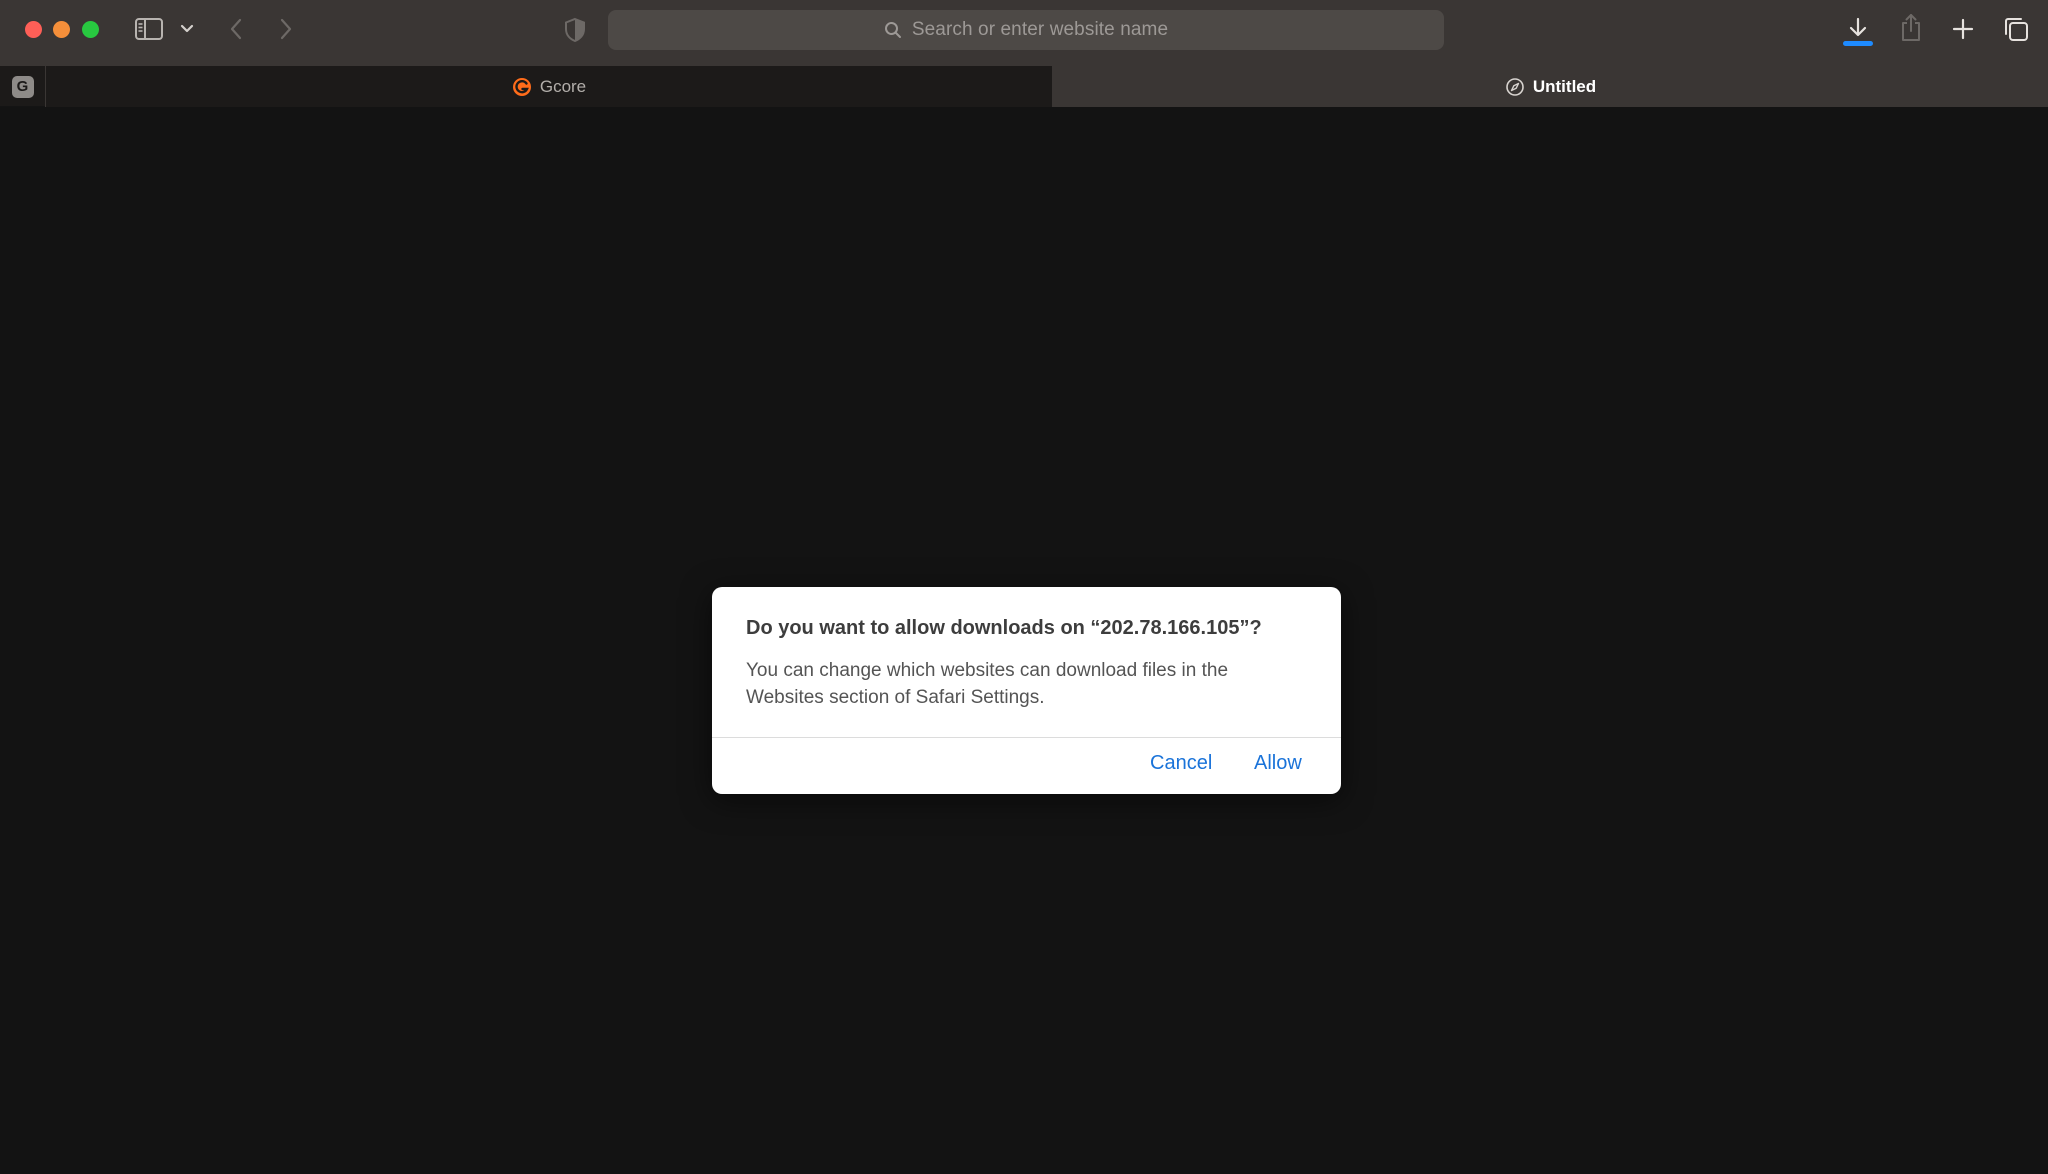 The height and width of the screenshot is (1174, 2048). I want to click on forward-button, so click(286, 29).